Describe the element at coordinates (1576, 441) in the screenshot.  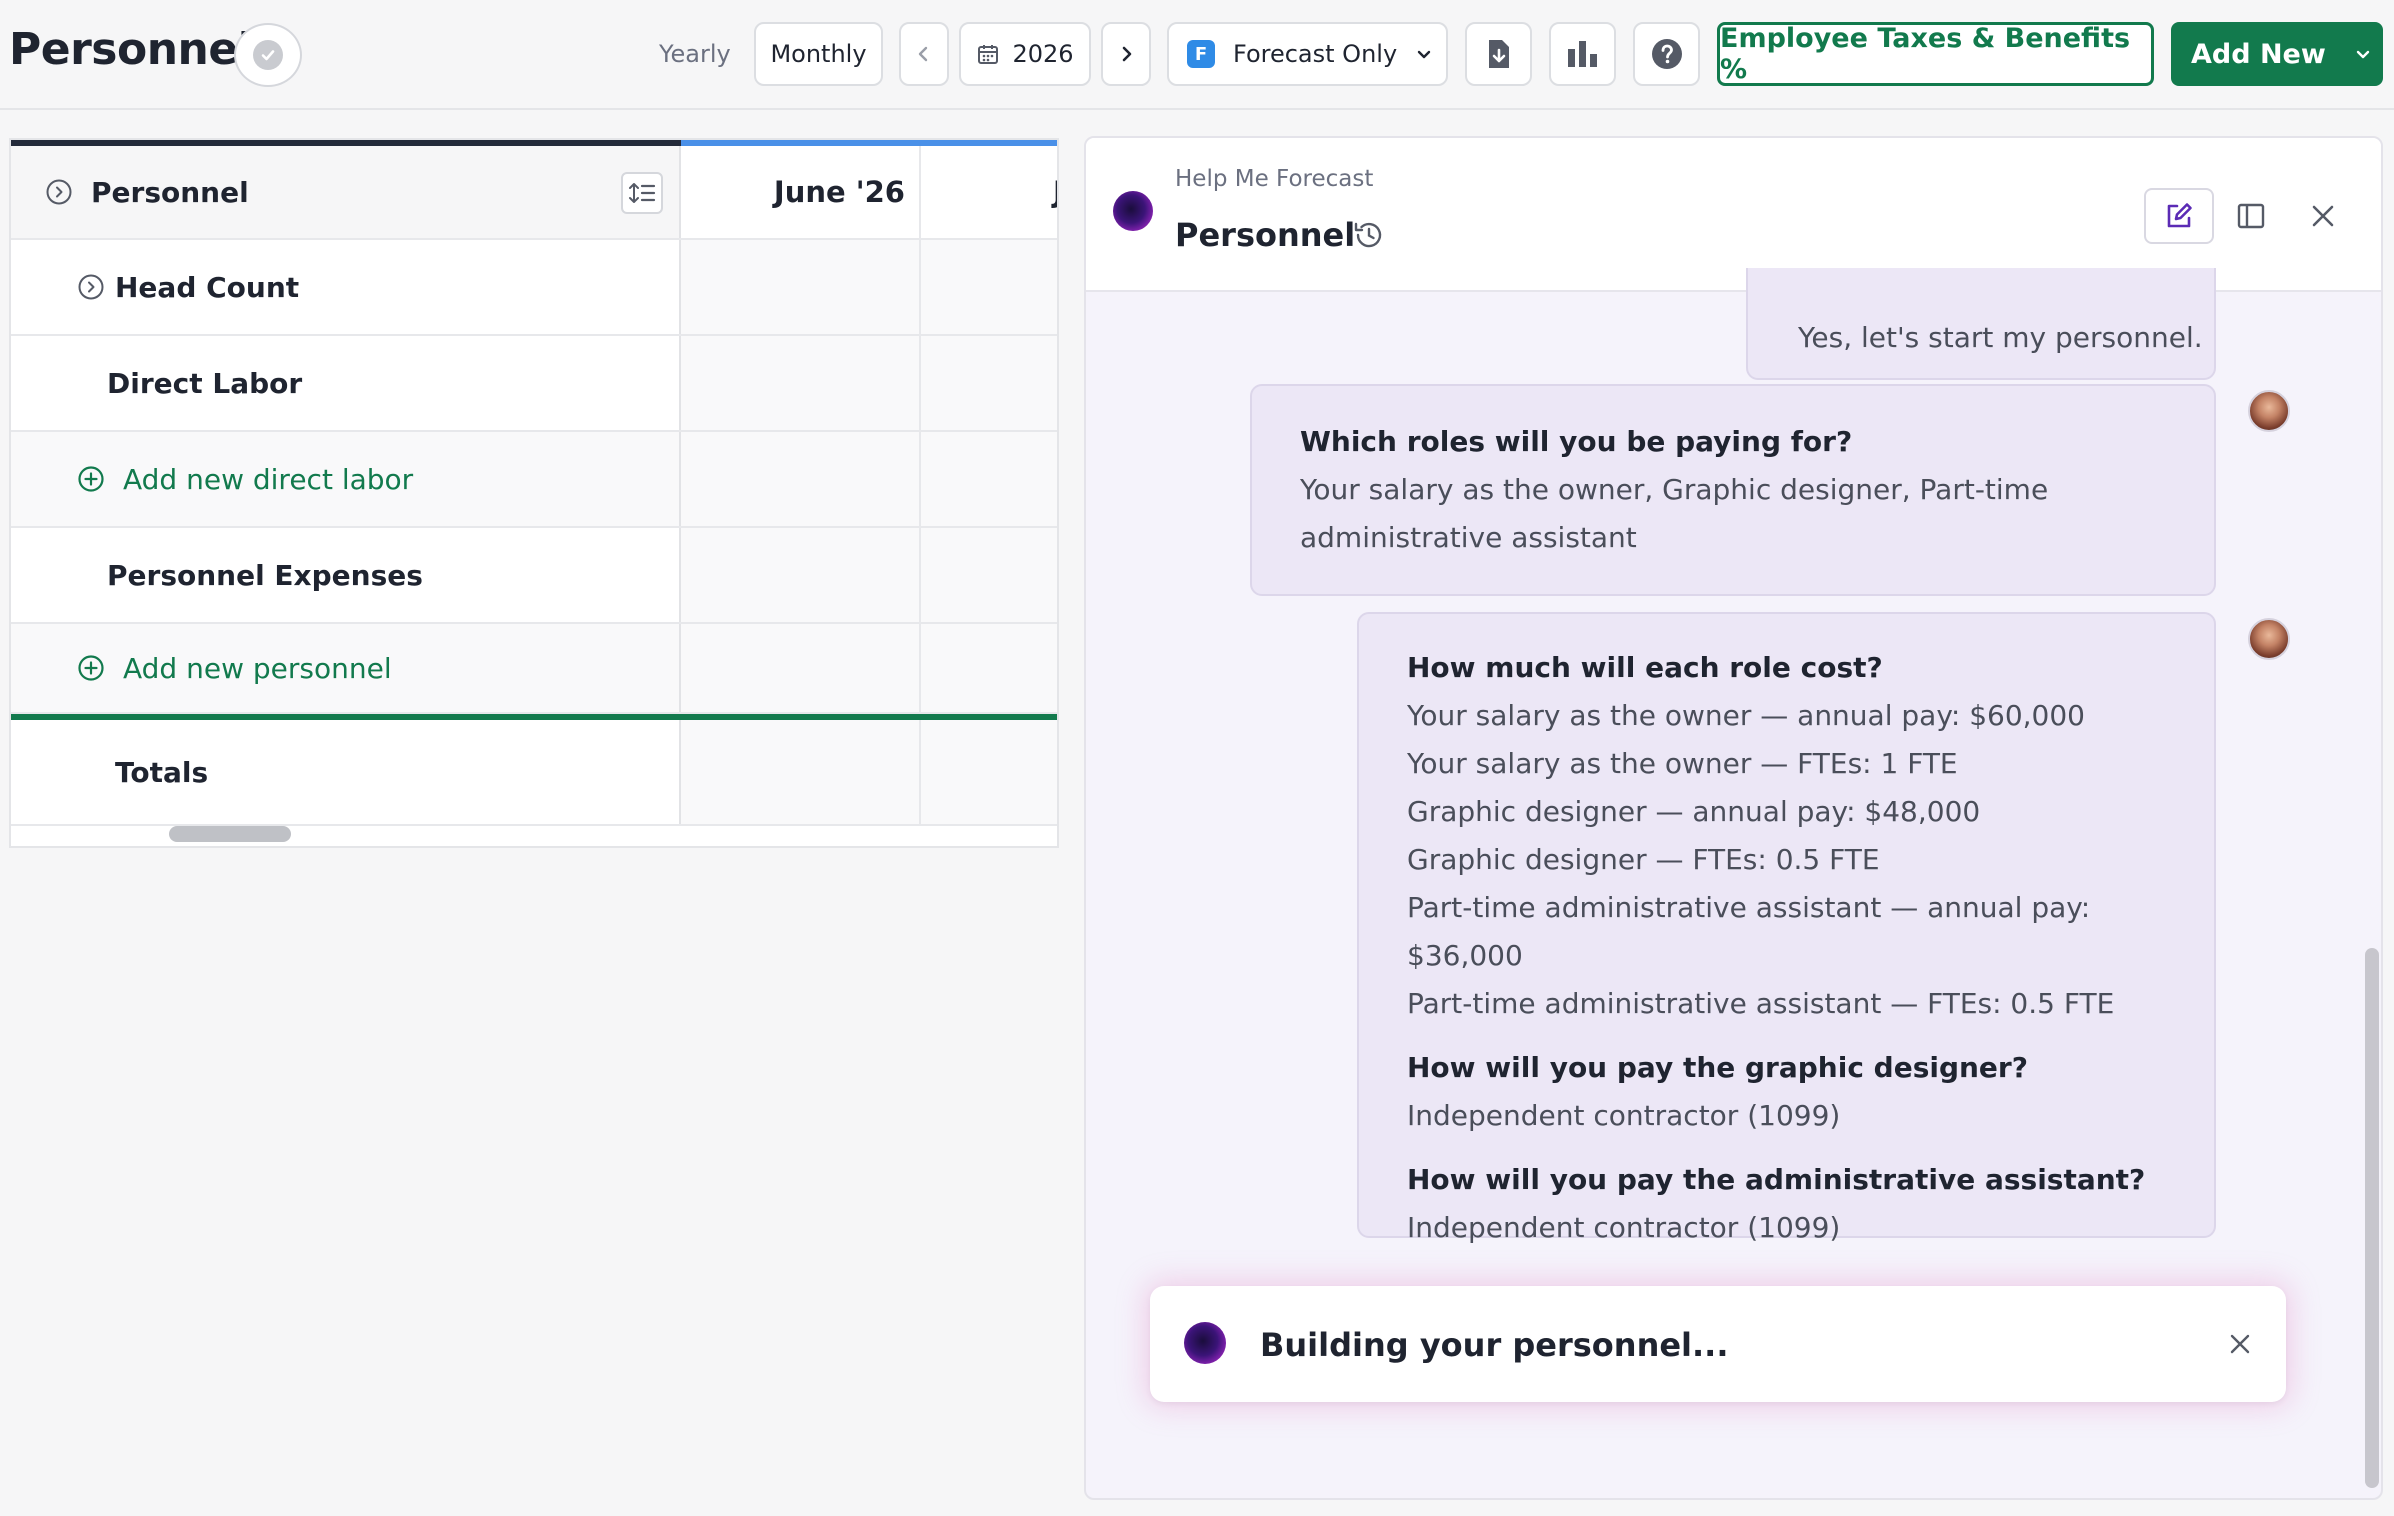
I see `question-text: Which roles will you be paying for?` at that location.